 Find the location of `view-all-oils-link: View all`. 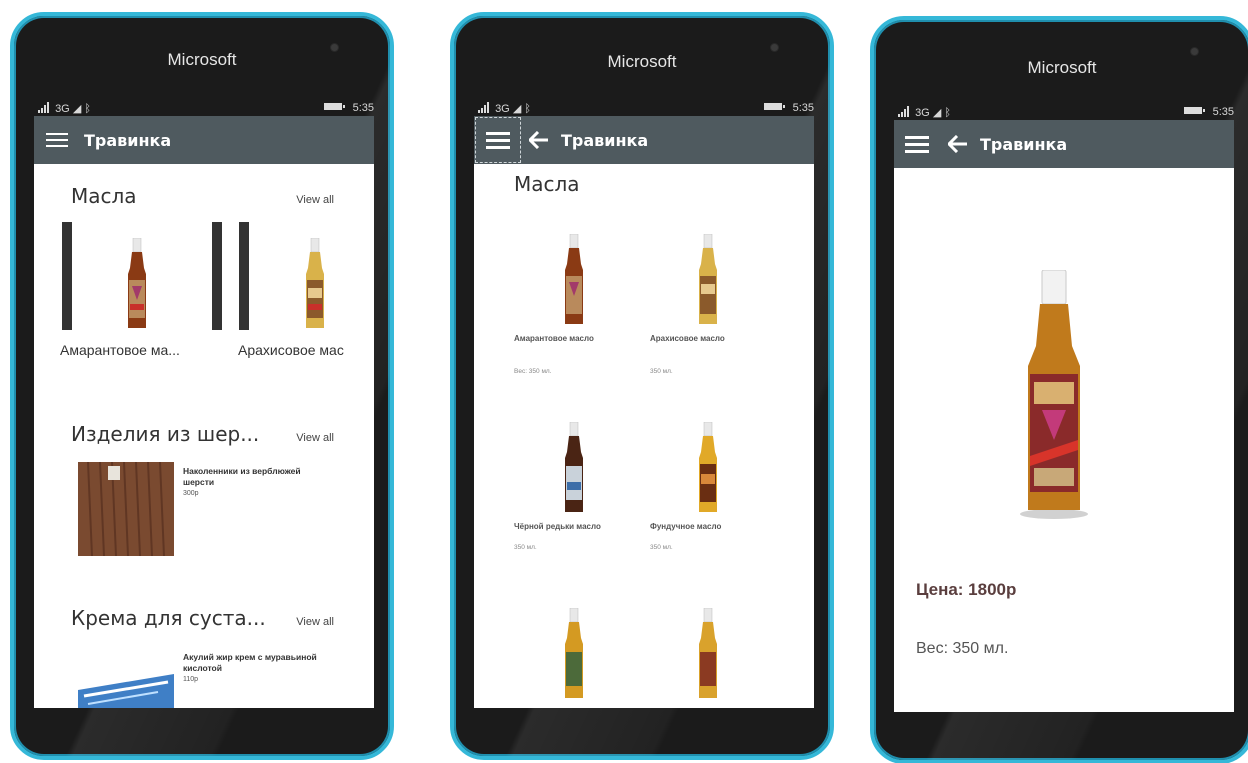

view-all-oils-link: View all is located at coordinates (315, 200).